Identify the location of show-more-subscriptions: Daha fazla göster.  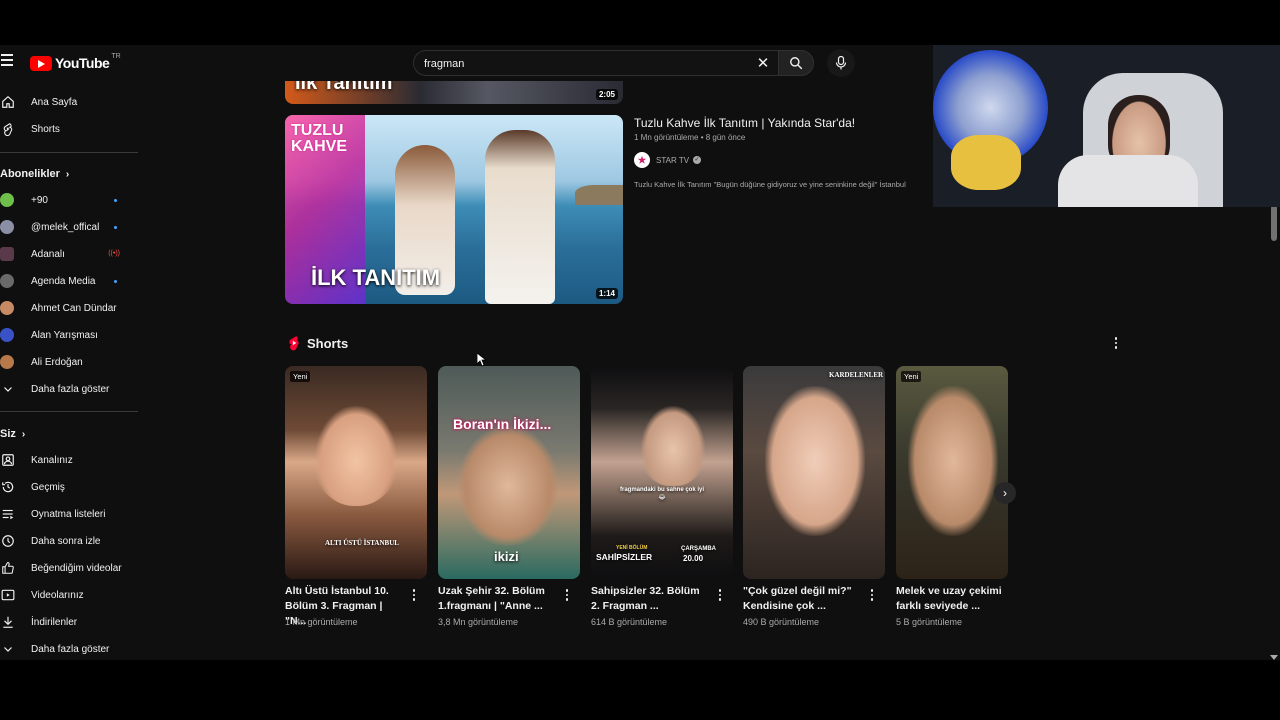
(69, 389).